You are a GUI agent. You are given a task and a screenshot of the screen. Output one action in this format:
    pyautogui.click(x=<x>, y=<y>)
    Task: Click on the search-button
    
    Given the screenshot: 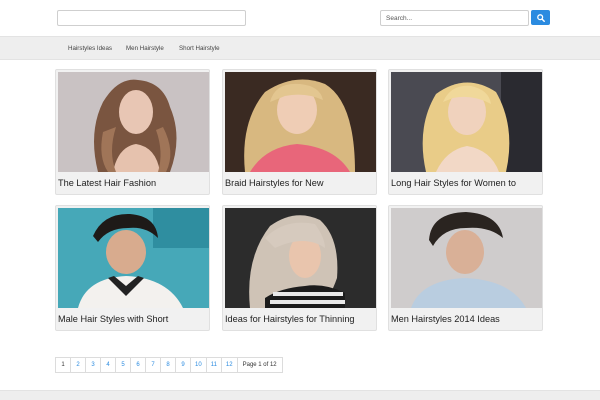 What is the action you would take?
    pyautogui.click(x=540, y=17)
    